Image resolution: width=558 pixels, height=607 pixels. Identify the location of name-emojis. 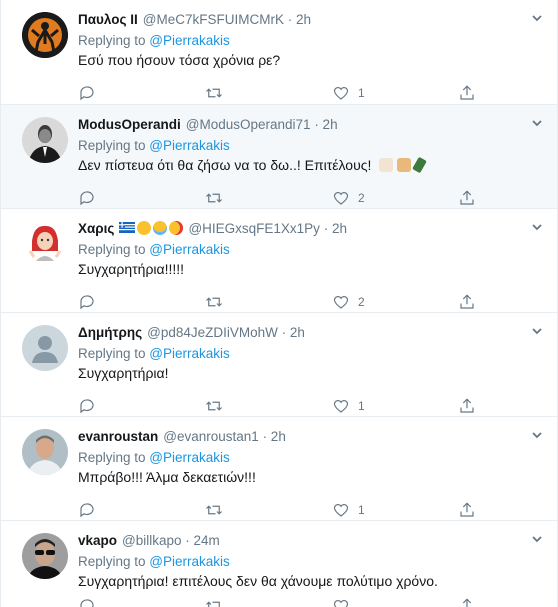
(151, 227).